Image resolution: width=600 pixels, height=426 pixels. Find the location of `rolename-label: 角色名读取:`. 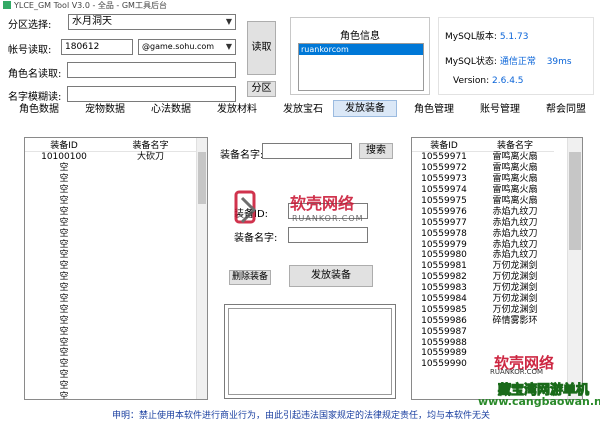

rolename-label: 角色名读取: is located at coordinates (35, 74).